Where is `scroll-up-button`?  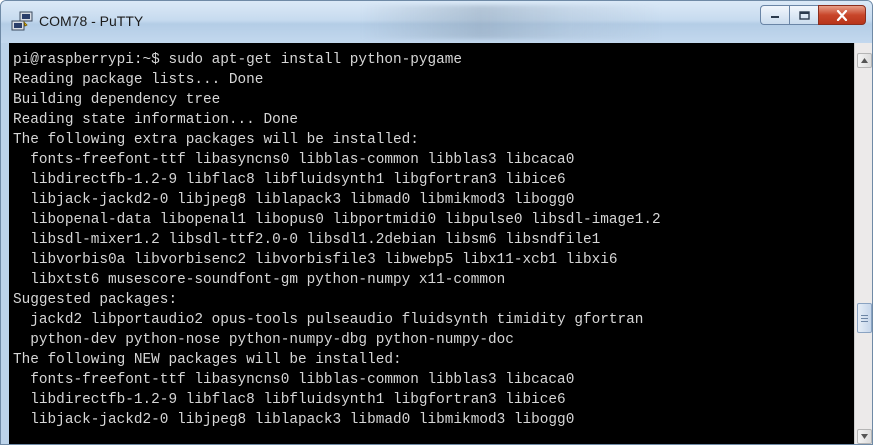
scroll-up-button is located at coordinates (864, 60).